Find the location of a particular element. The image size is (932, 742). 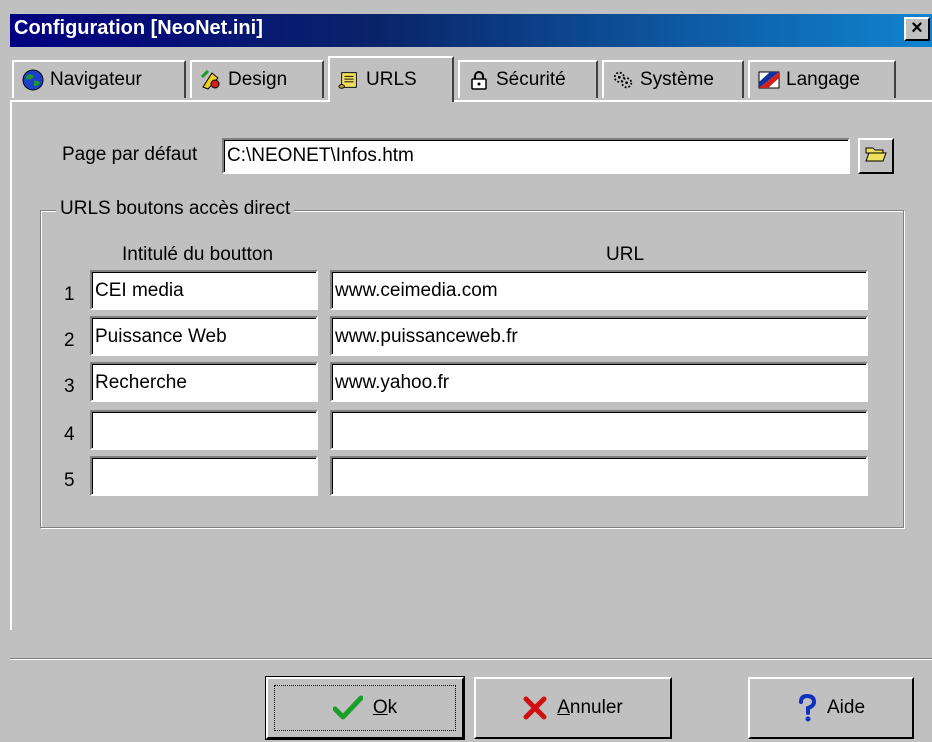

button-label-input: Puissance Web is located at coordinates (204, 336).